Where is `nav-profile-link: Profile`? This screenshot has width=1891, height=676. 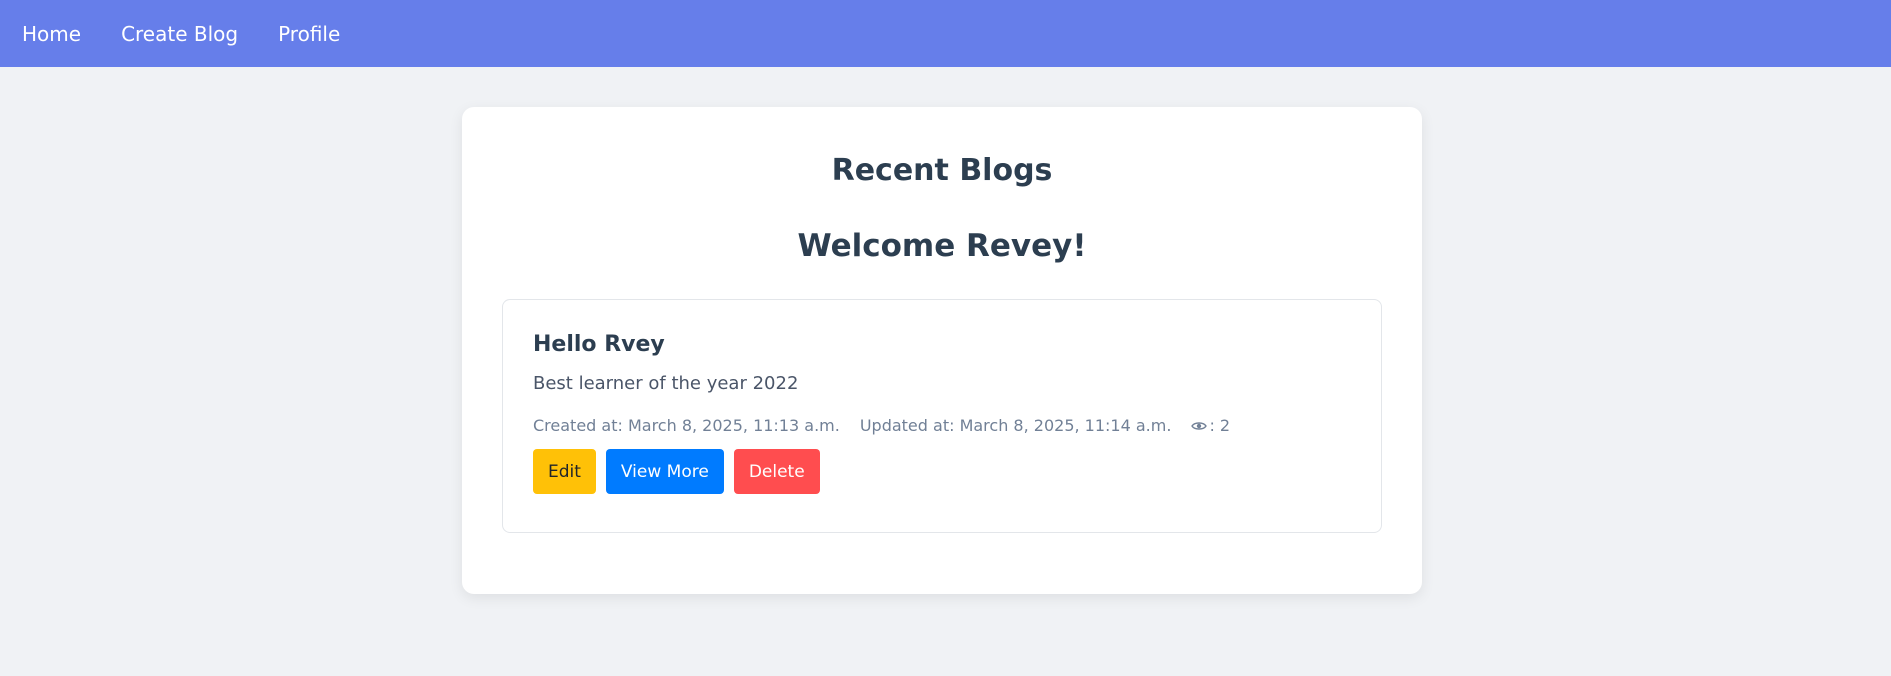 nav-profile-link: Profile is located at coordinates (309, 34).